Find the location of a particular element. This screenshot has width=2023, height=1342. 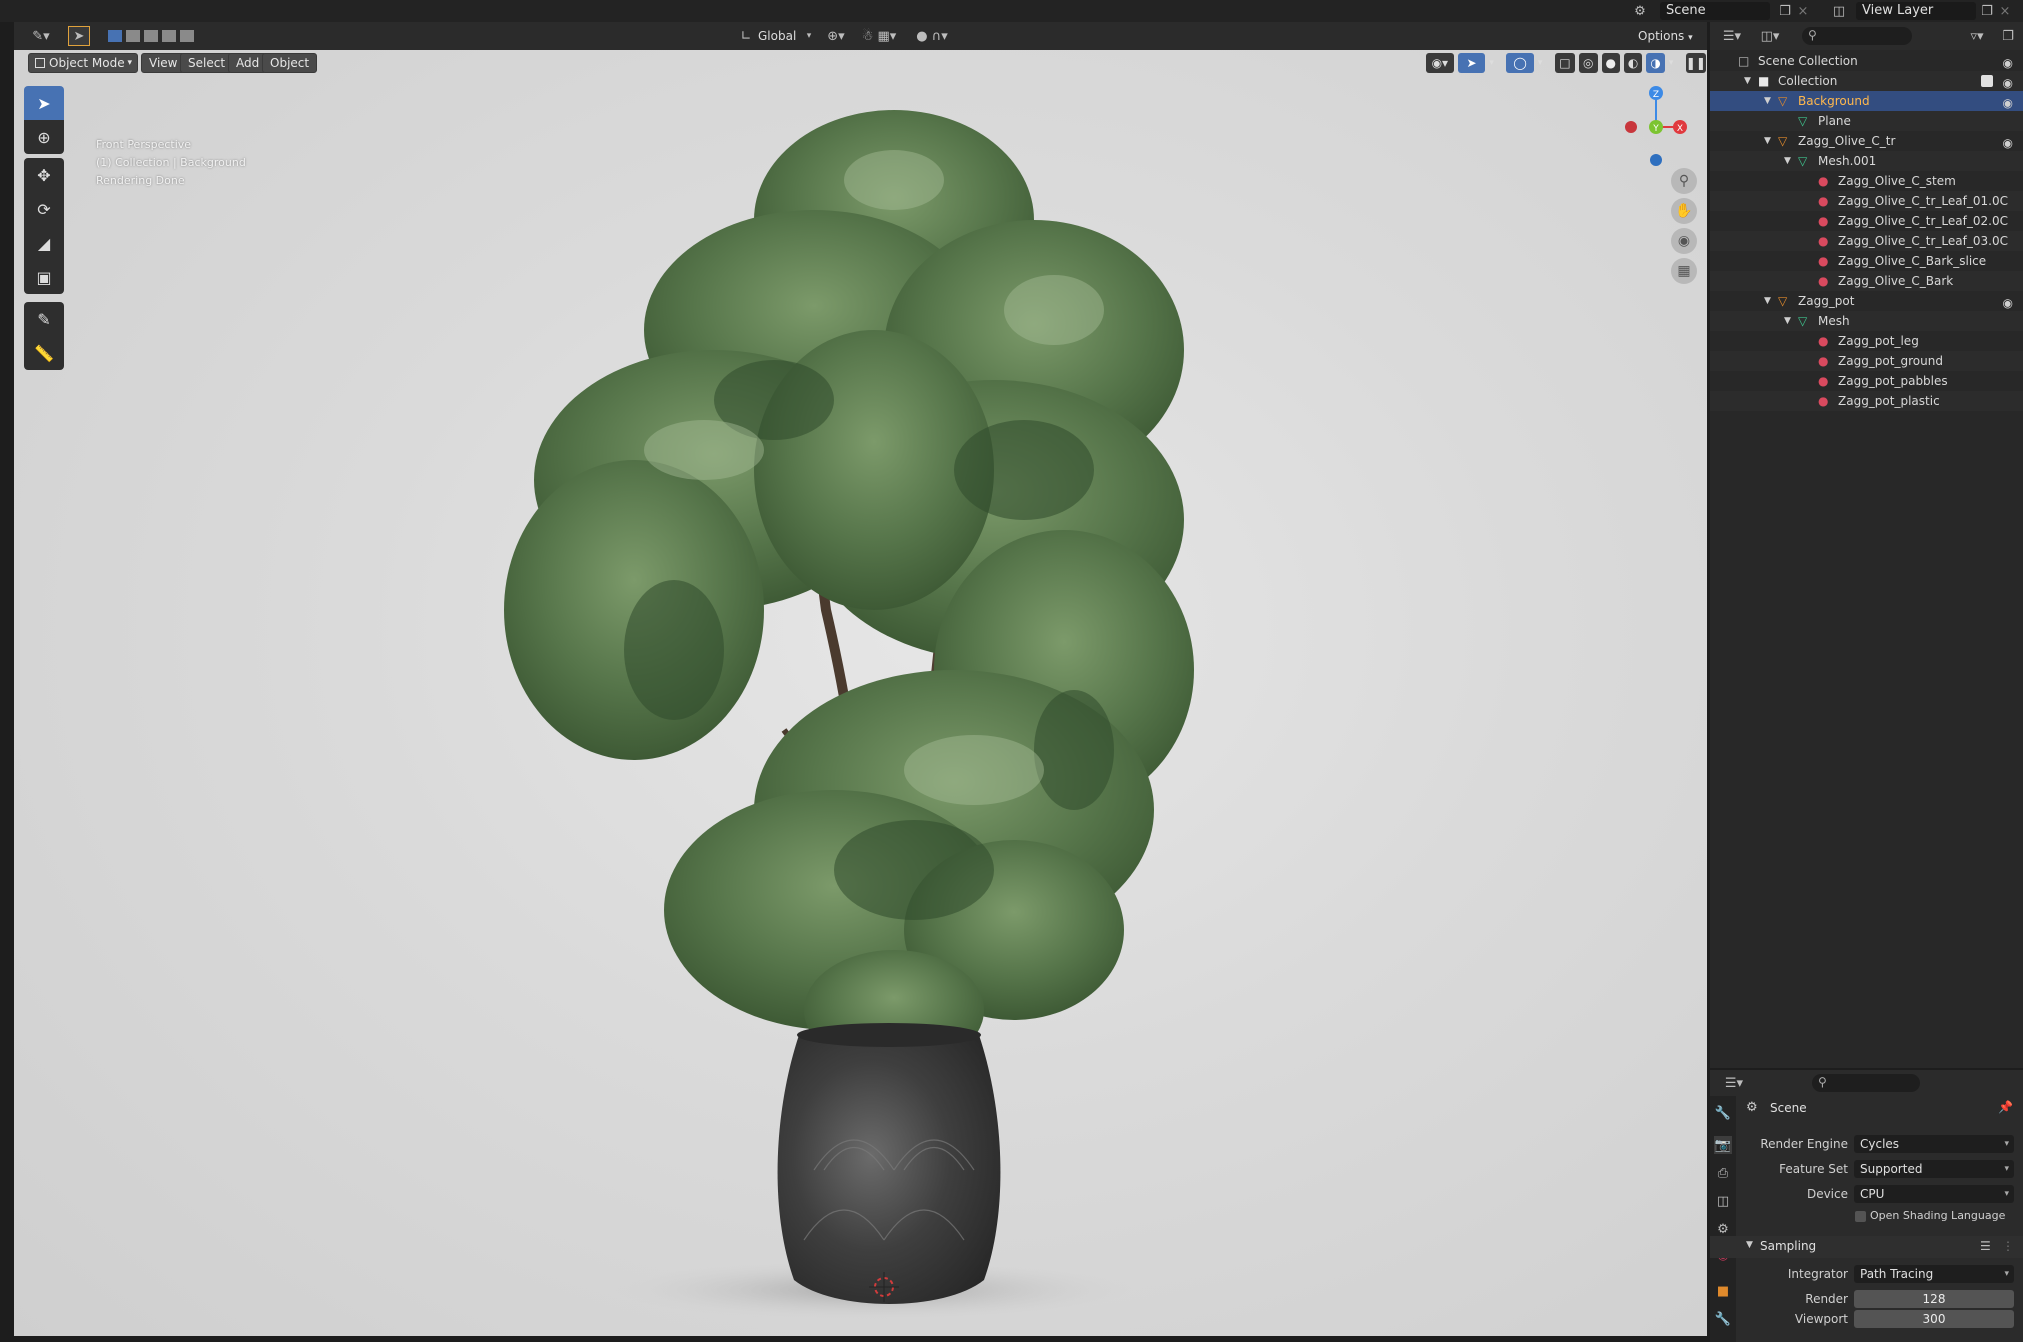

sampling-panel-header: ▼ Sampling ☰ ⋮ is located at coordinates (1866, 1247).